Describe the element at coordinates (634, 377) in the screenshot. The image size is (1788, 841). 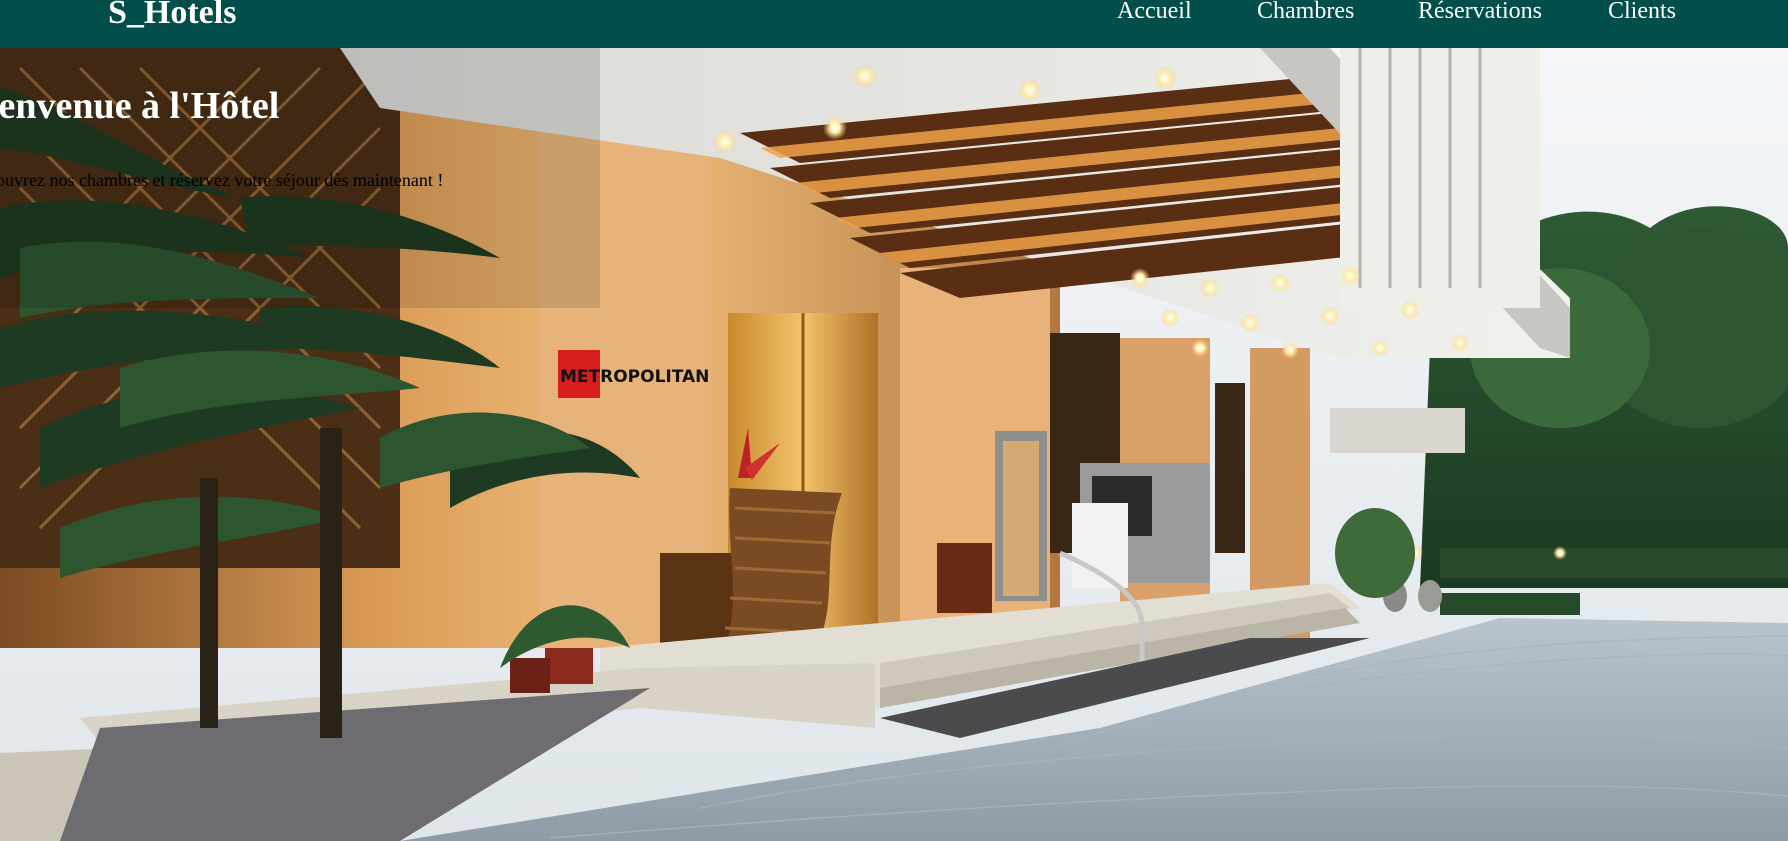
I see `svg-text: METROPOLITAN` at that location.